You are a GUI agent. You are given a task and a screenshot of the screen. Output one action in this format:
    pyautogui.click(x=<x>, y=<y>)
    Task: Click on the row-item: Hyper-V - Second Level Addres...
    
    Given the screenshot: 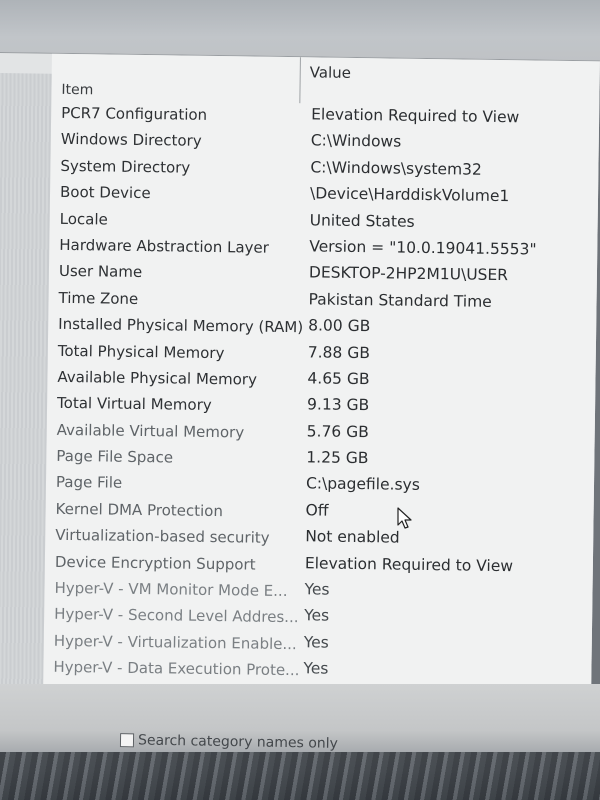 What is the action you would take?
    pyautogui.click(x=176, y=616)
    